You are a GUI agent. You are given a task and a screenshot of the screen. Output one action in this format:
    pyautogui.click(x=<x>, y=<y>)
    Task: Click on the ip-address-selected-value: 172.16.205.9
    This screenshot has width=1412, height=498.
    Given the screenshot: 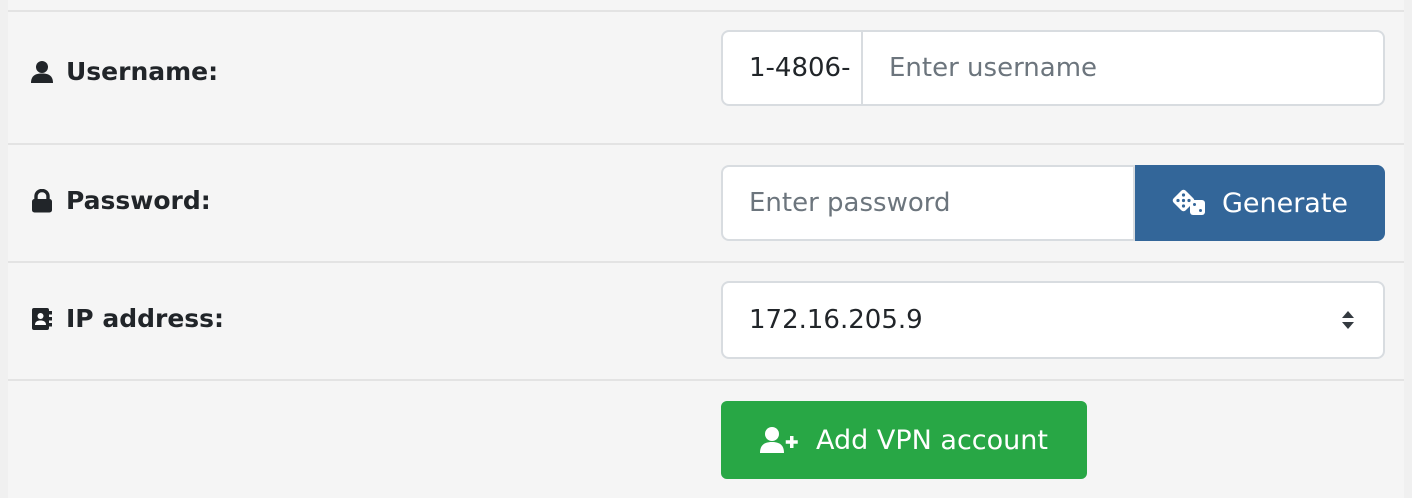 What is the action you would take?
    pyautogui.click(x=836, y=320)
    